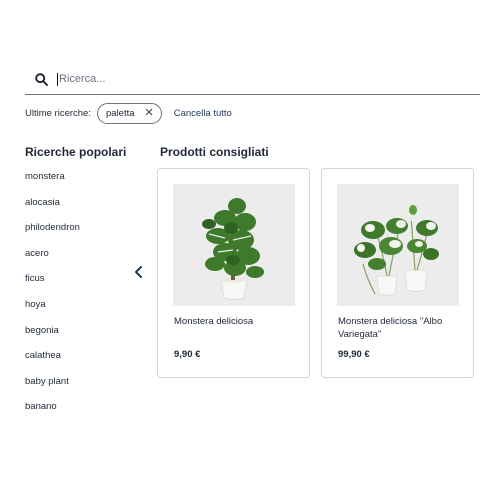 This screenshot has width=480, height=480. What do you see at coordinates (249, 79) in the screenshot?
I see `search-input` at bounding box center [249, 79].